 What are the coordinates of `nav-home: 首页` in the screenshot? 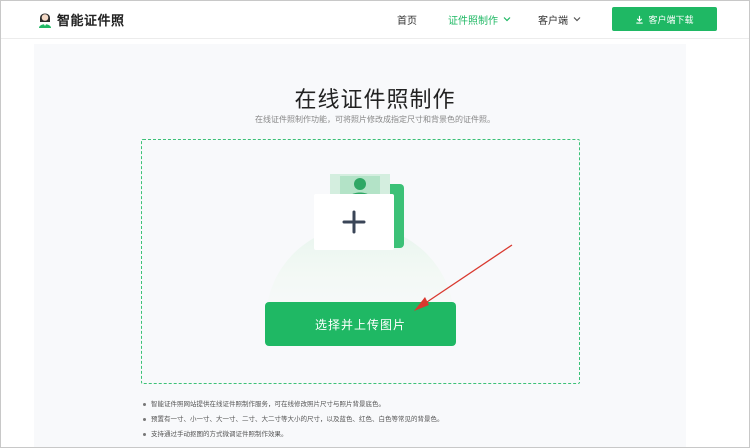 It's located at (407, 19).